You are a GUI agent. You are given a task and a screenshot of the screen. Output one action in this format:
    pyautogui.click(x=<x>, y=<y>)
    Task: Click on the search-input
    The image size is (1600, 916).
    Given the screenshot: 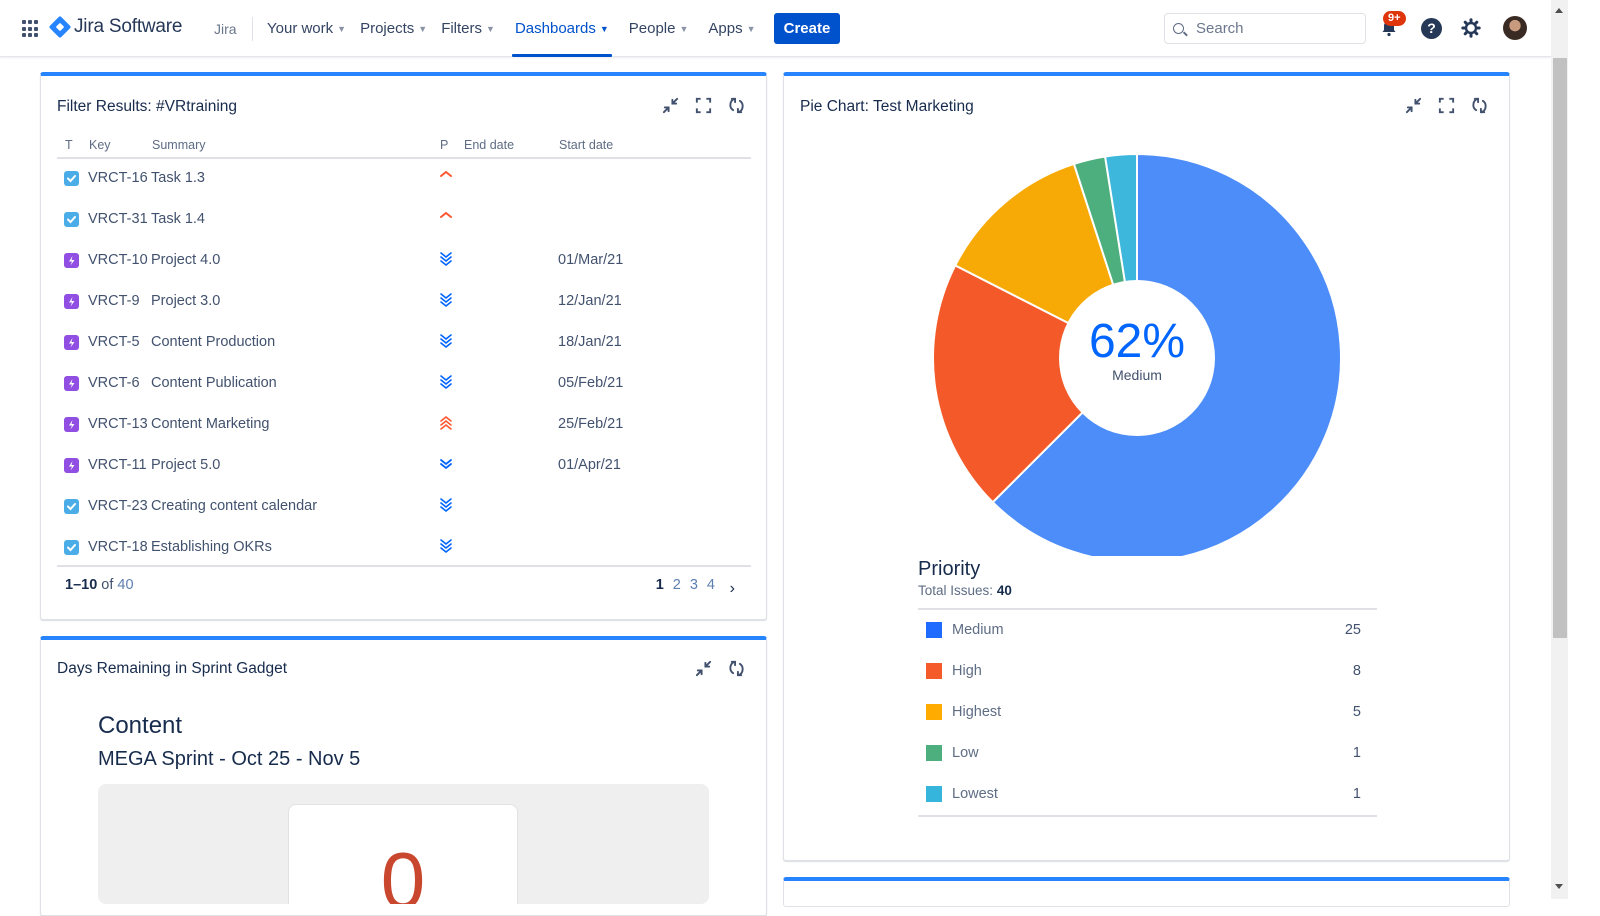 What is the action you would take?
    pyautogui.click(x=1276, y=28)
    